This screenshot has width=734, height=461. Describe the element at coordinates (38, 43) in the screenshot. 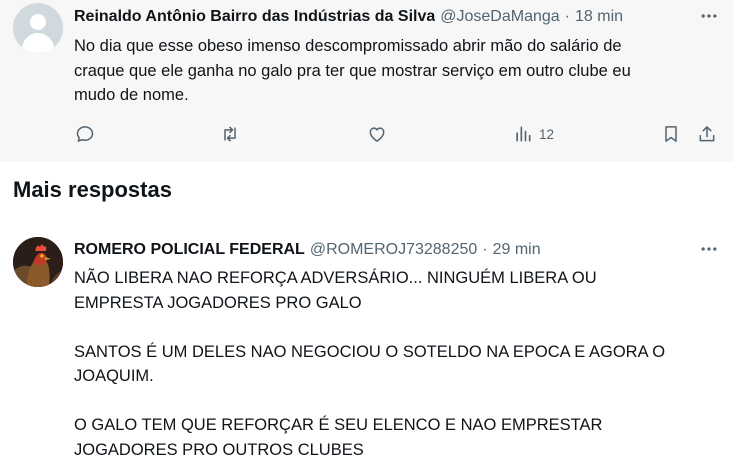

I see `default-avatar-body` at that location.